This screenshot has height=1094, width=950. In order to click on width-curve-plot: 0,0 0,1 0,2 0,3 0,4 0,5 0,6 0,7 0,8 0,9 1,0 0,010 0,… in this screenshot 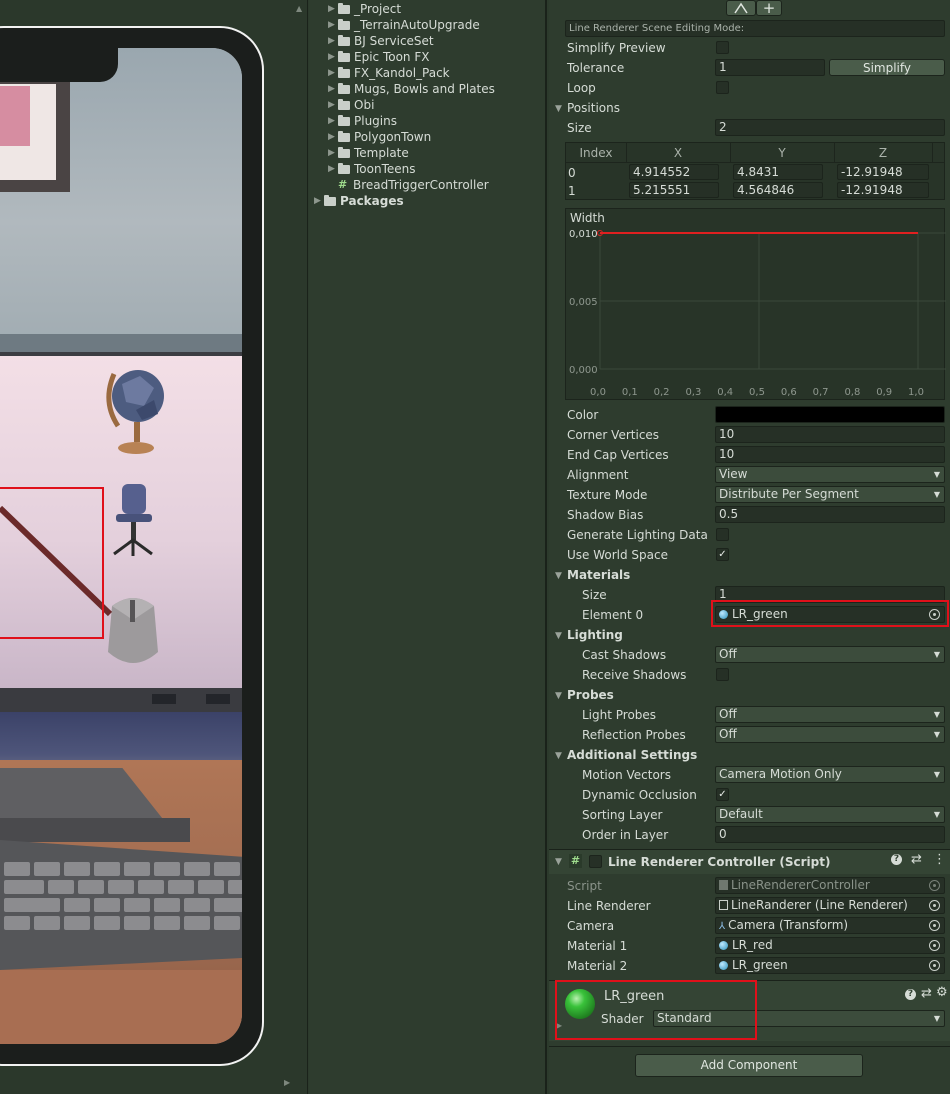, I will do `click(756, 313)`.